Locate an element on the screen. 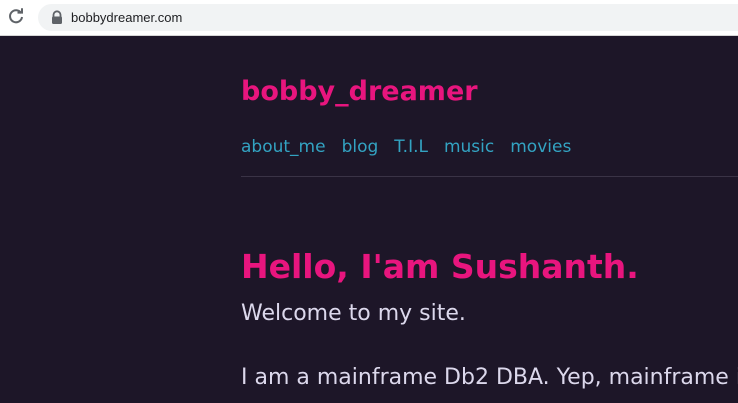 This screenshot has width=738, height=403. header-divider is located at coordinates (489, 176).